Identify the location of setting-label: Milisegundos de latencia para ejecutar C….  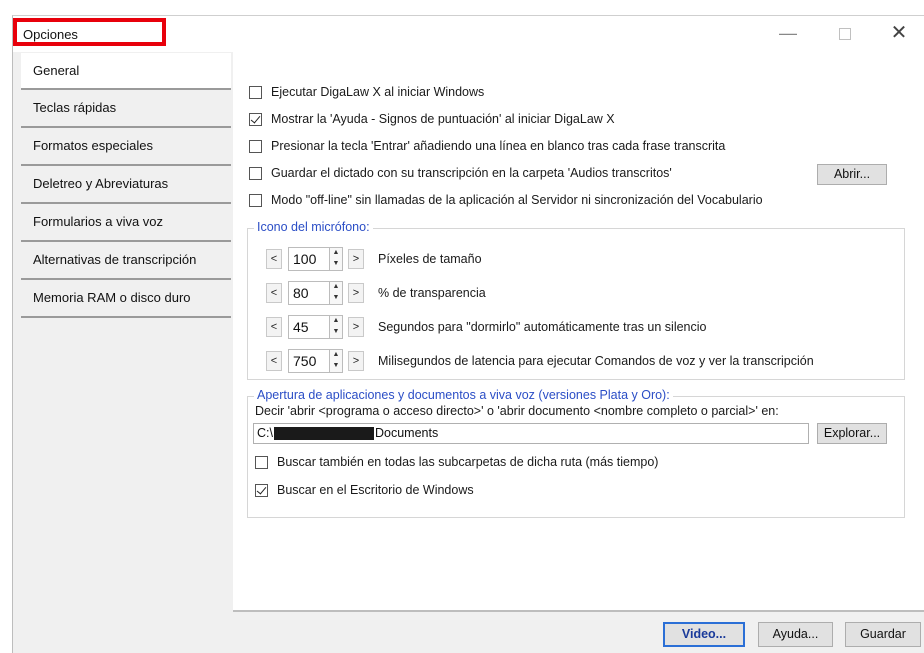
(596, 361).